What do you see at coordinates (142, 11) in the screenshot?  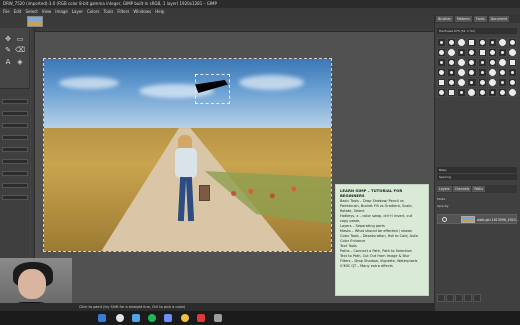 I see `menu-windows: Windows` at bounding box center [142, 11].